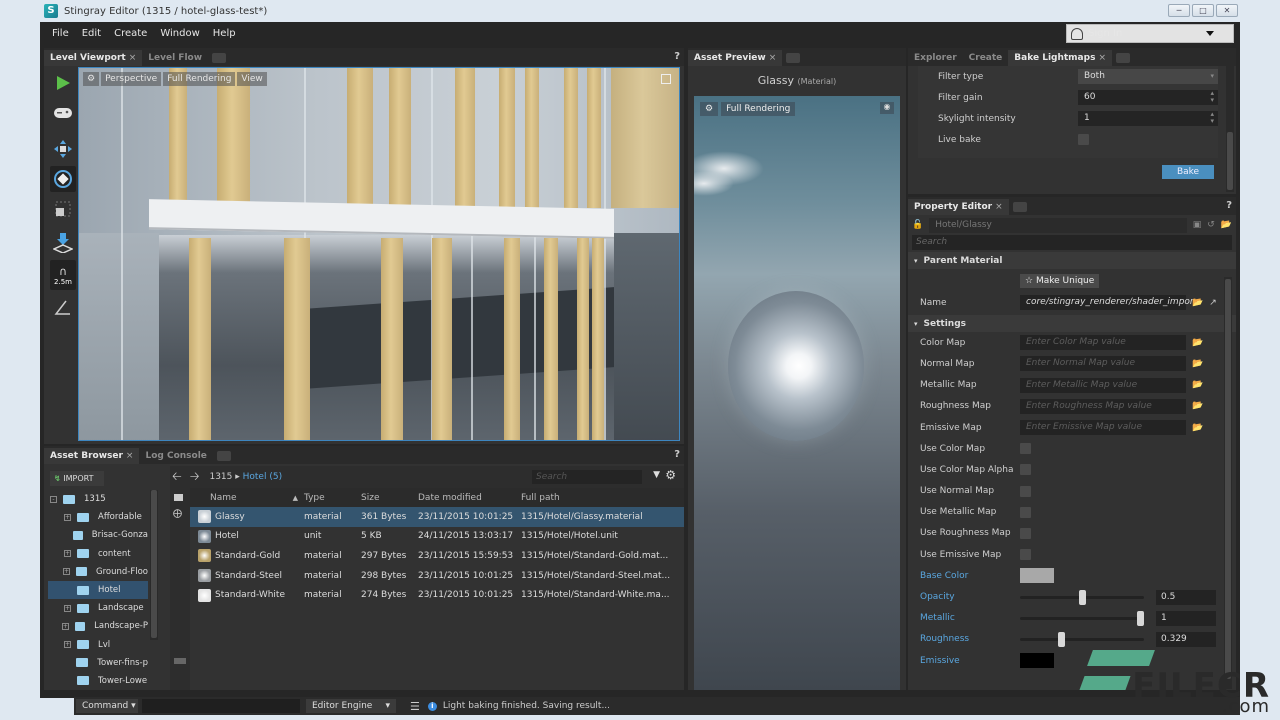 The width and height of the screenshot is (1280, 720). I want to click on spinner-icon: ▴ ▾, so click(1212, 118).